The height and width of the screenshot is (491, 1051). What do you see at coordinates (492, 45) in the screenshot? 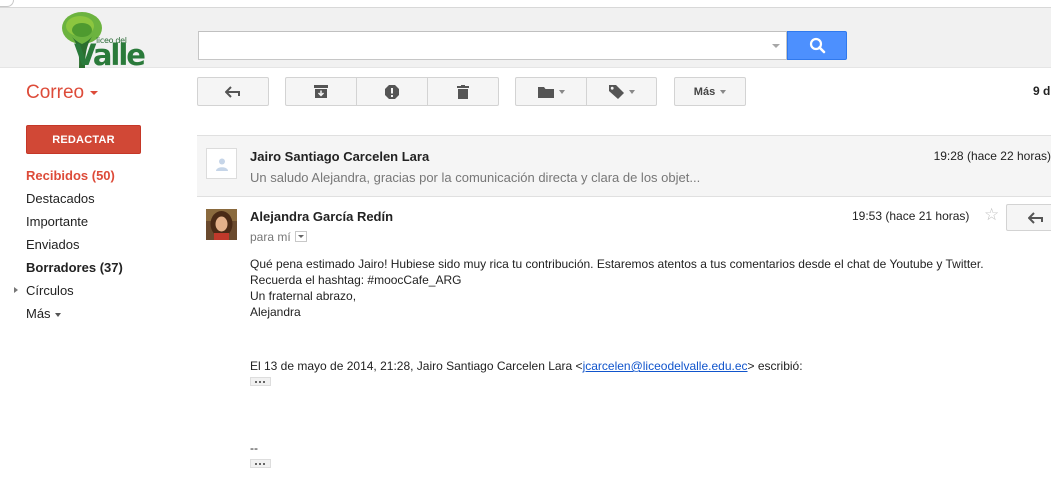
I see `search-input` at bounding box center [492, 45].